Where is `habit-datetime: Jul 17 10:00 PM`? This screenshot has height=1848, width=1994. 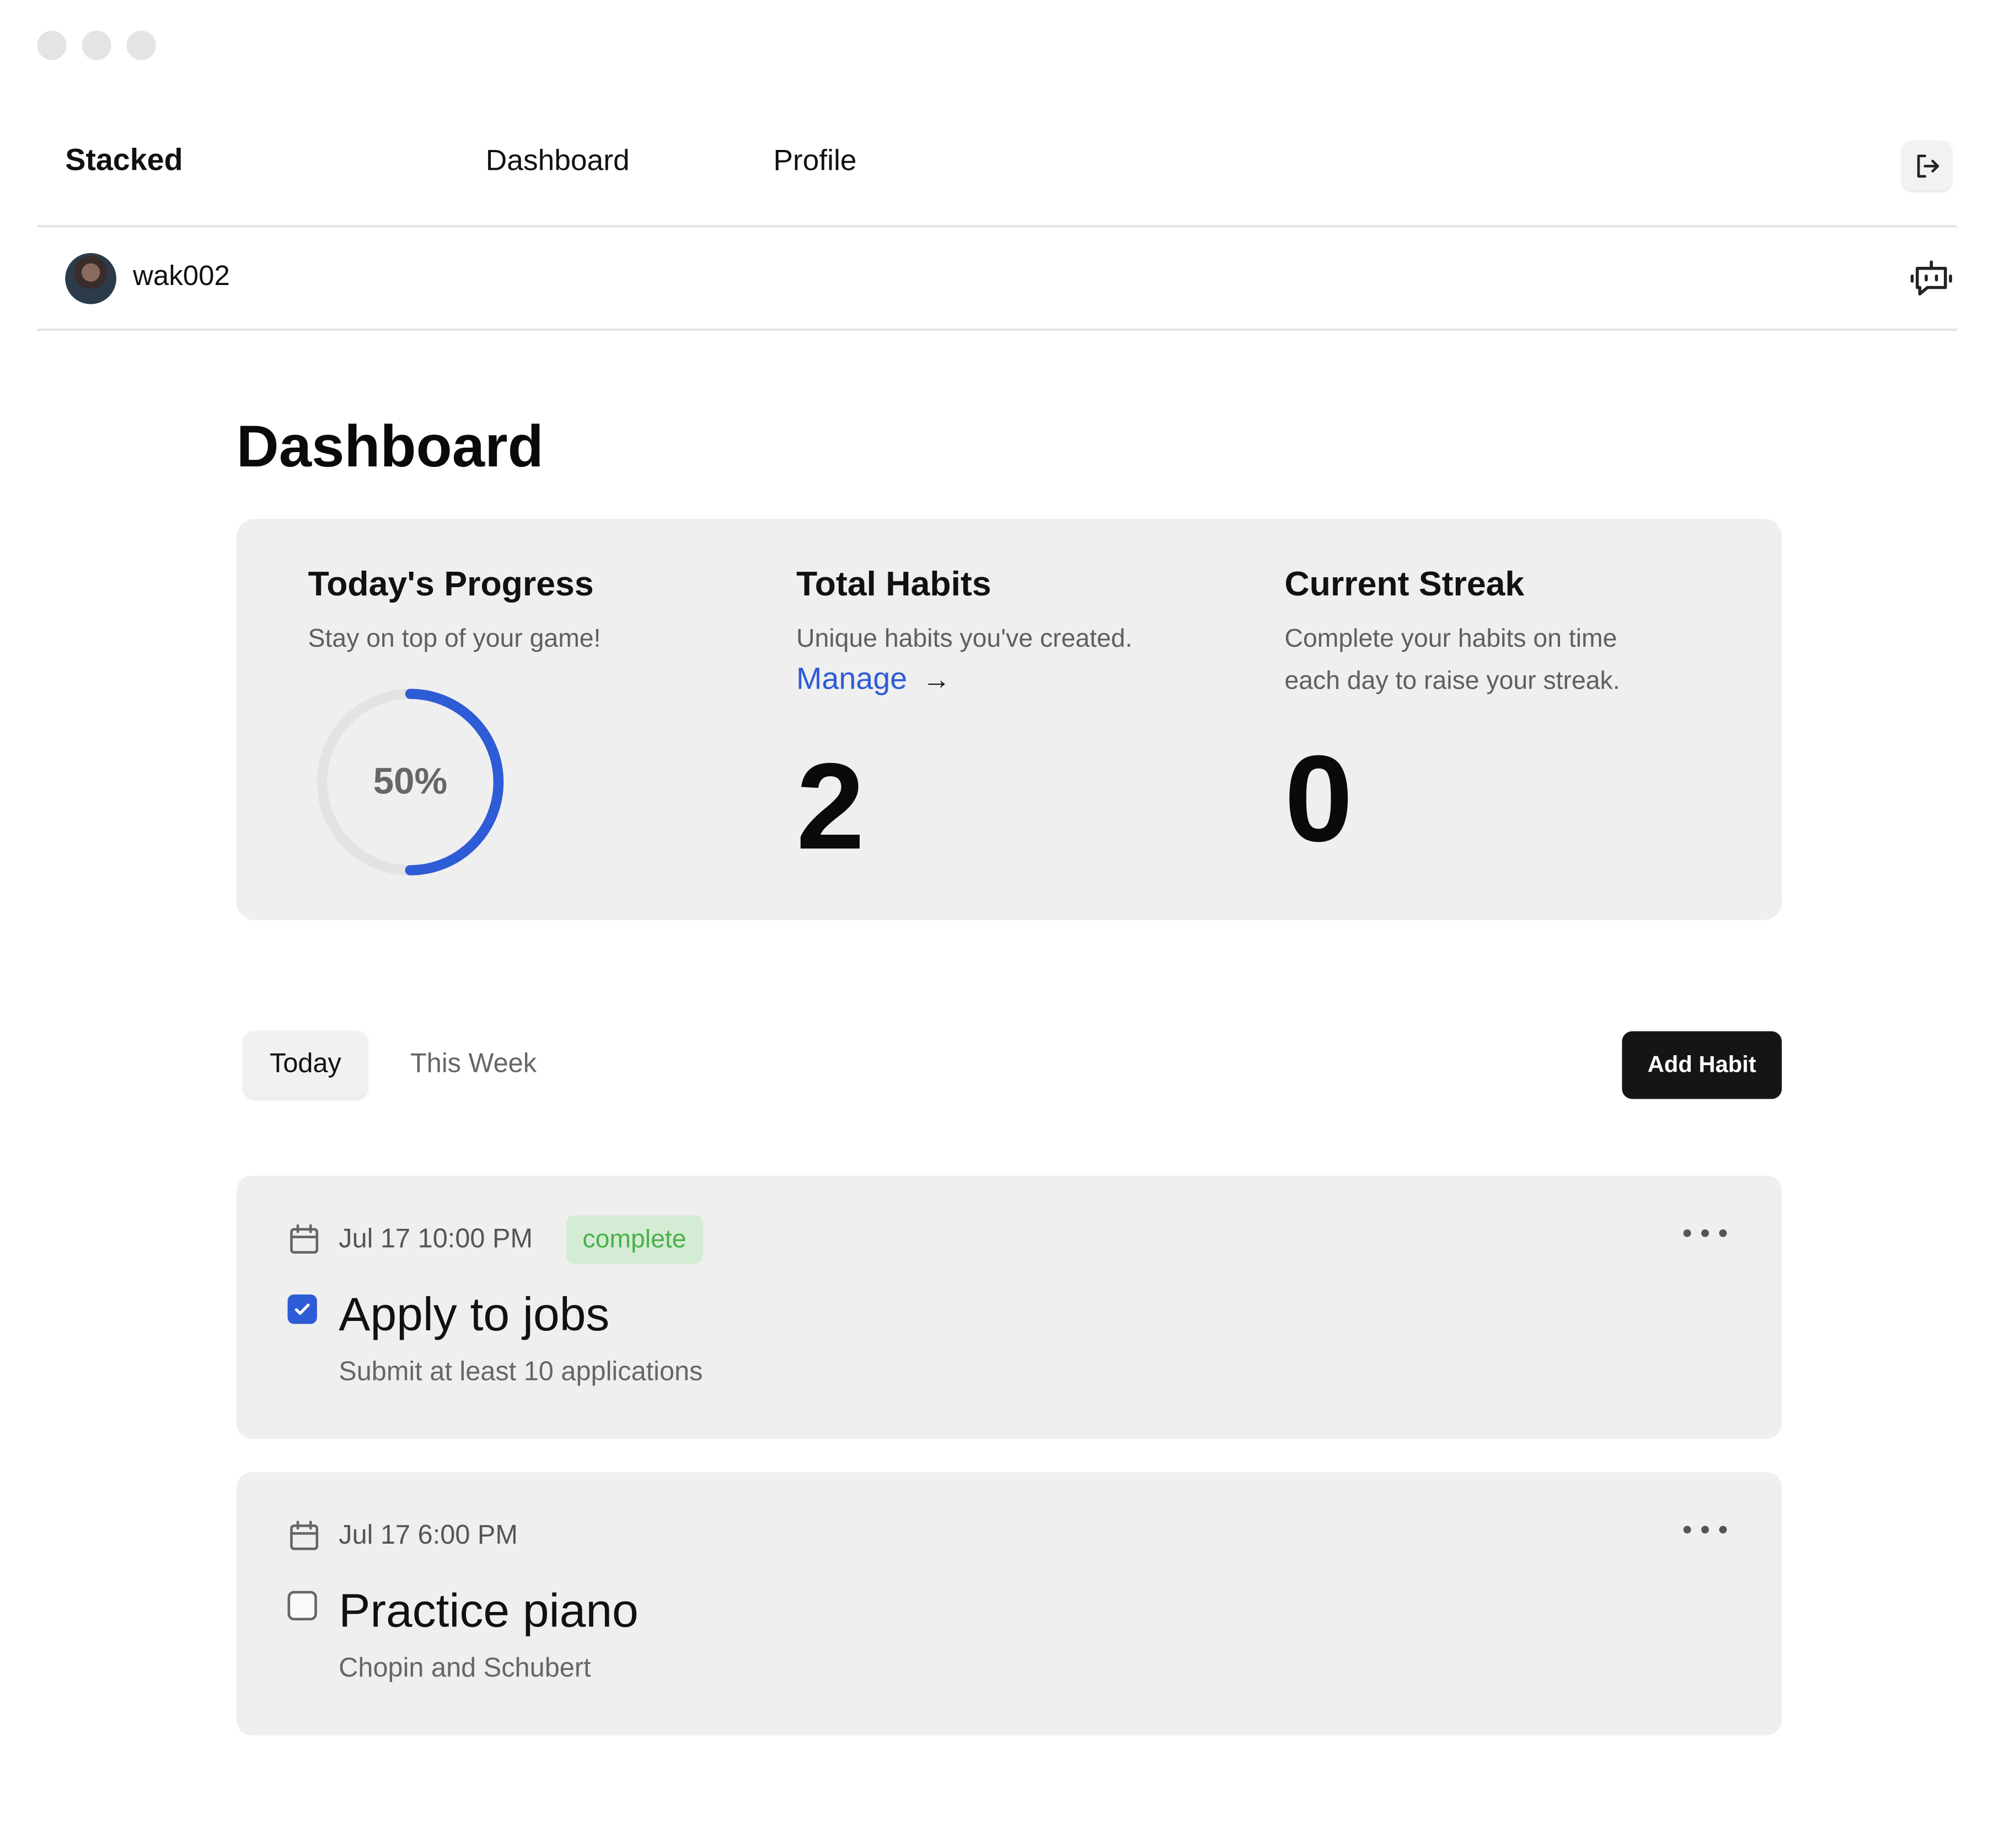 habit-datetime: Jul 17 10:00 PM is located at coordinates (436, 1239).